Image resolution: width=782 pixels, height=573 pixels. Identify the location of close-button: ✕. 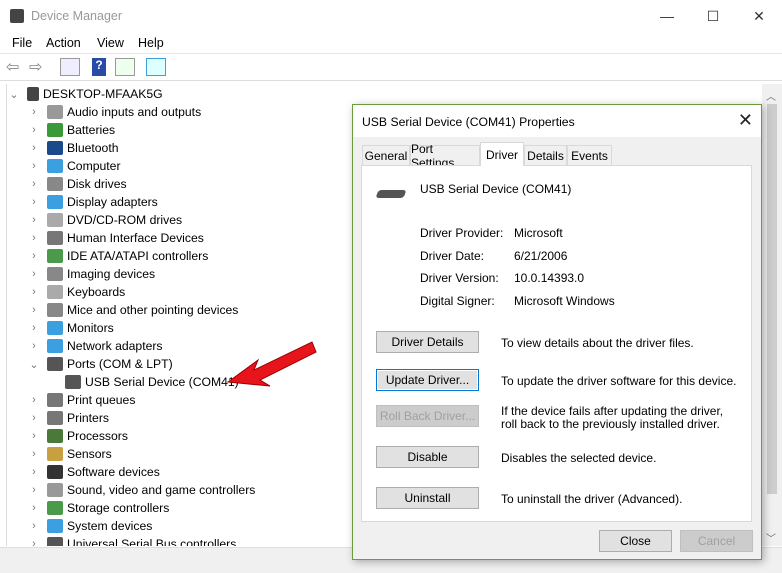
(759, 16).